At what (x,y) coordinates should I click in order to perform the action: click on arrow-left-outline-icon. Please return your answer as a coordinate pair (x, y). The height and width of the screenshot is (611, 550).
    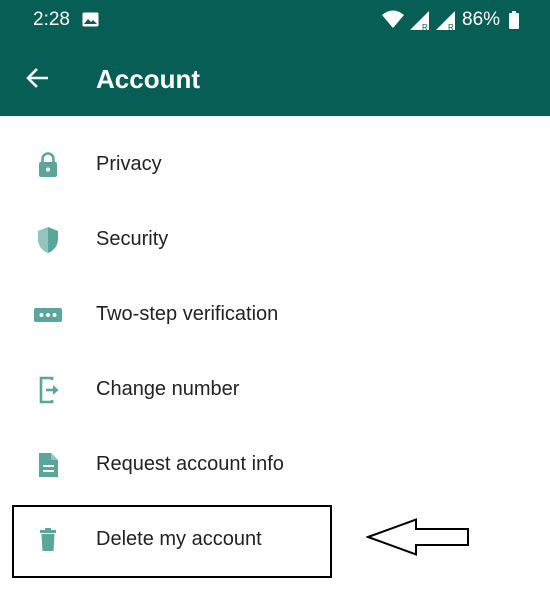
    Looking at the image, I should click on (417, 537).